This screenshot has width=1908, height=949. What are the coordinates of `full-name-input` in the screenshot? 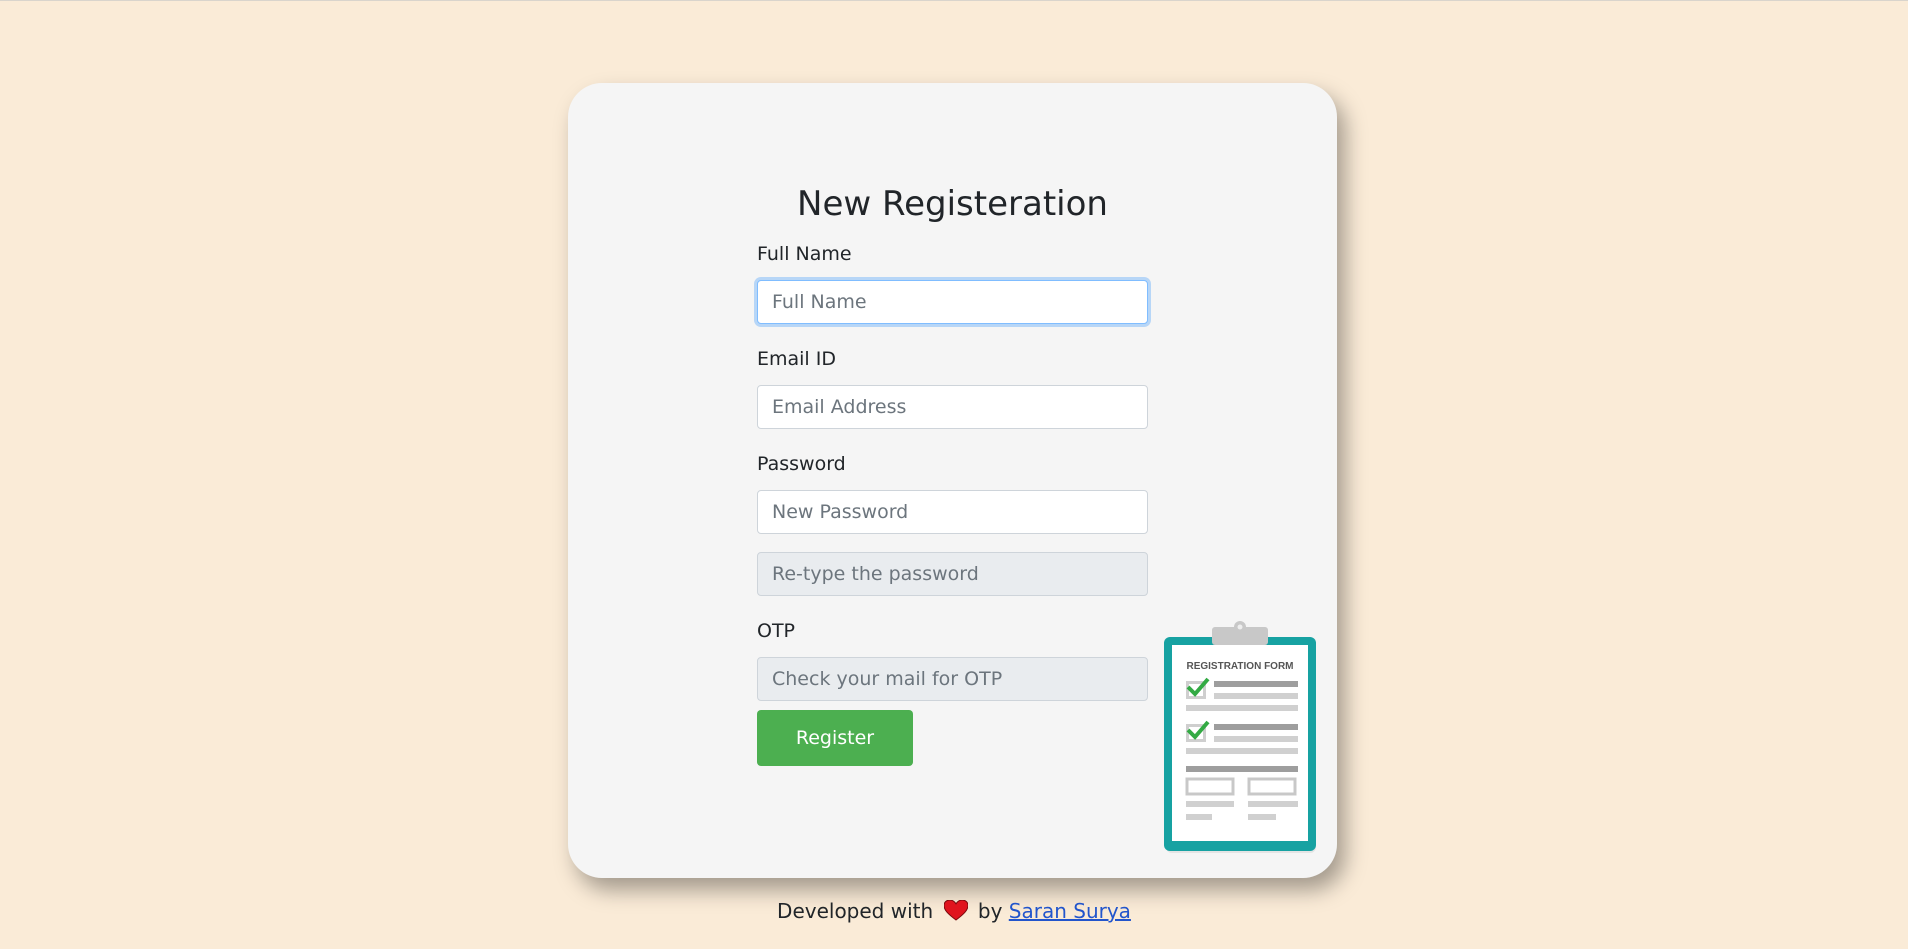 It's located at (952, 302).